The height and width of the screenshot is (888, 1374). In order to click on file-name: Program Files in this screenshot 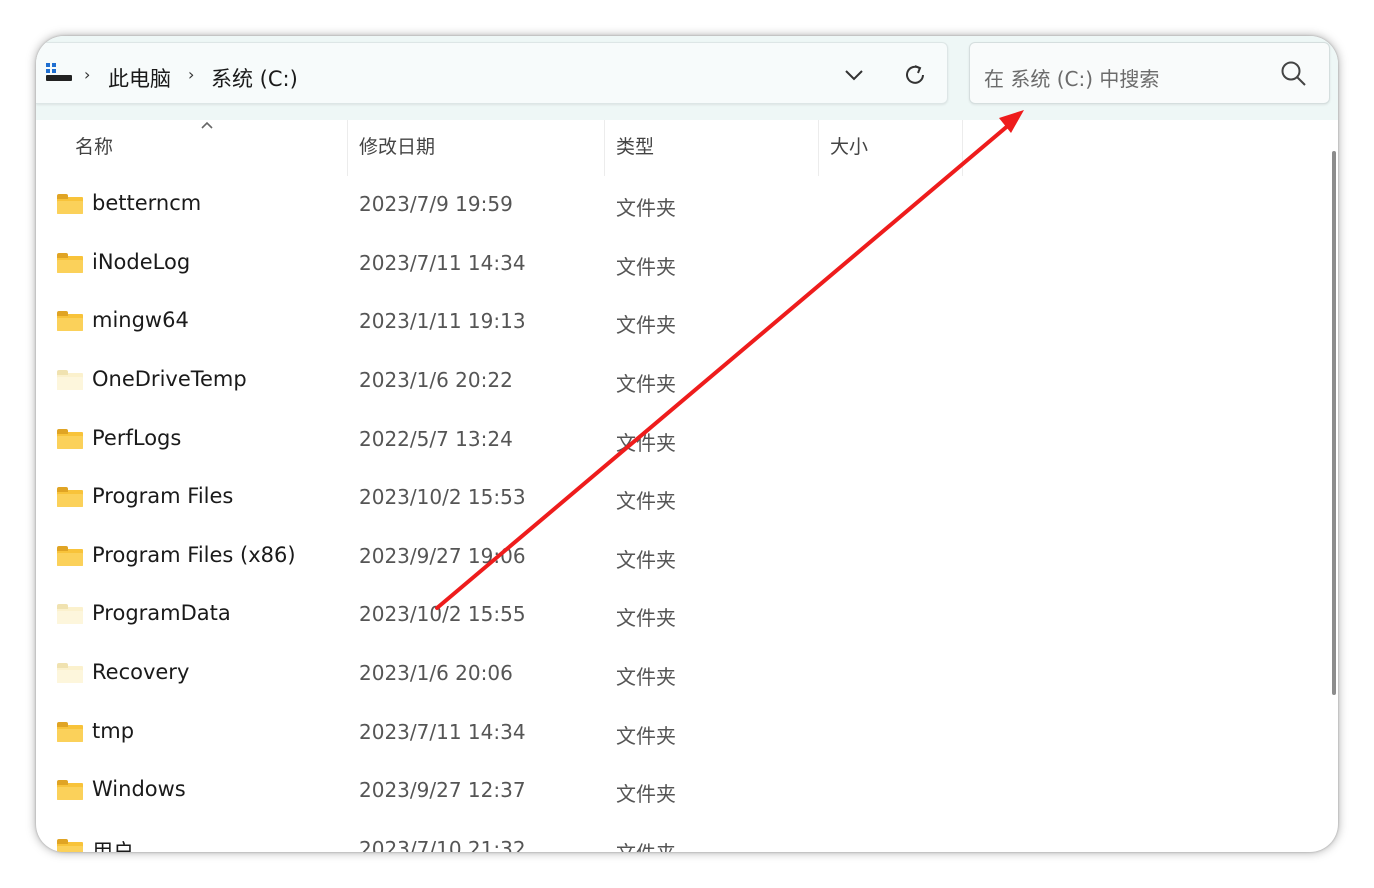, I will do `click(163, 496)`.